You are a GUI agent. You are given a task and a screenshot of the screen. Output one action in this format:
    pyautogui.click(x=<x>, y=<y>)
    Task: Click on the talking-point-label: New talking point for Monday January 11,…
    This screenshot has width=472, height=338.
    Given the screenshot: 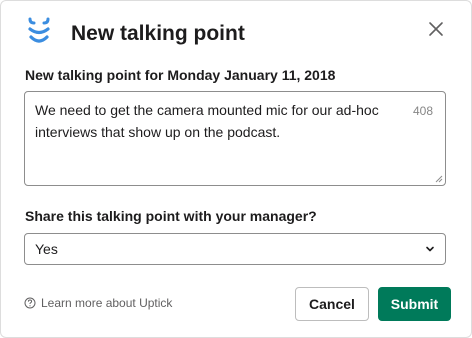 What is the action you would take?
    pyautogui.click(x=180, y=75)
    